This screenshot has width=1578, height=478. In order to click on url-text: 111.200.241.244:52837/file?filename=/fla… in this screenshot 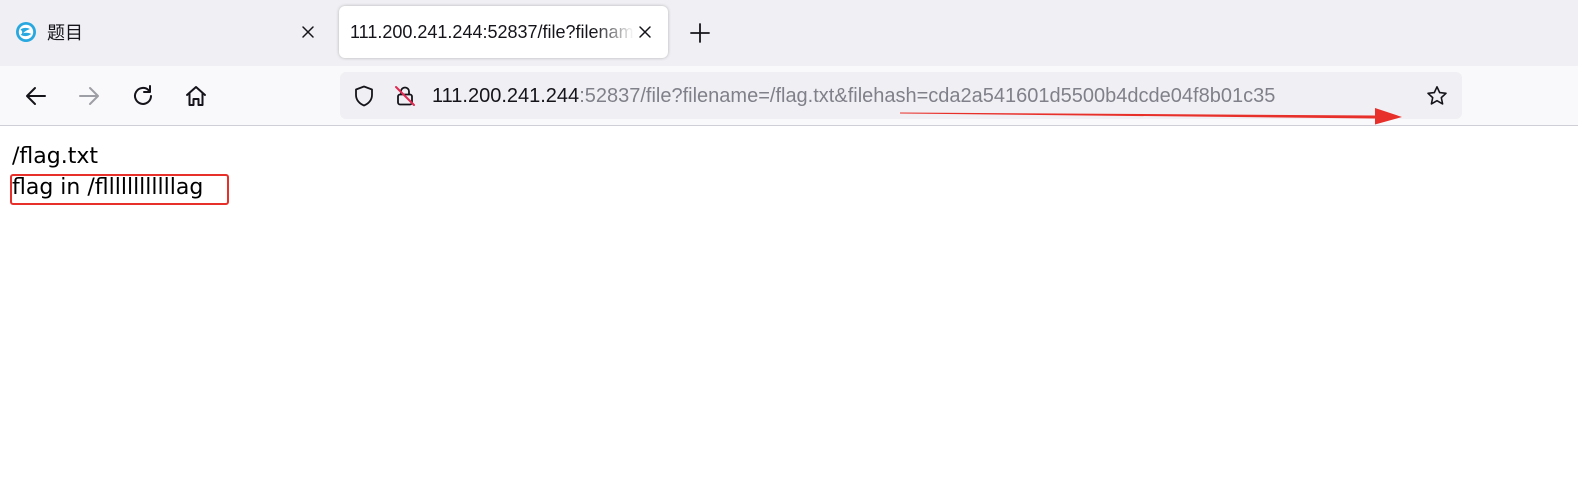, I will do `click(853, 96)`.